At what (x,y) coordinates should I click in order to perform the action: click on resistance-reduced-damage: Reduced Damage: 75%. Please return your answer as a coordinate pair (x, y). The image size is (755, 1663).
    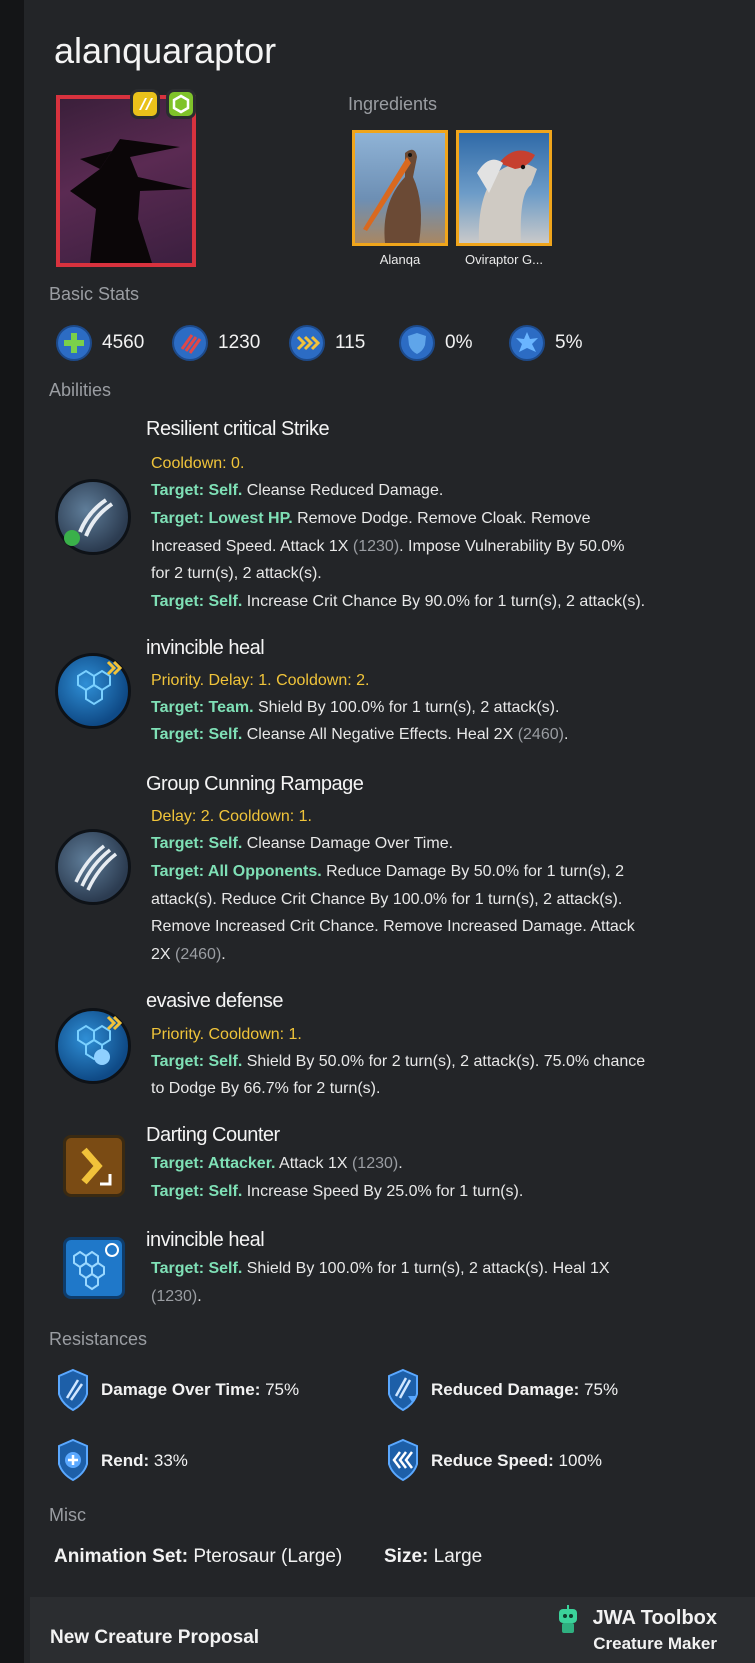
    Looking at the image, I should click on (525, 1389).